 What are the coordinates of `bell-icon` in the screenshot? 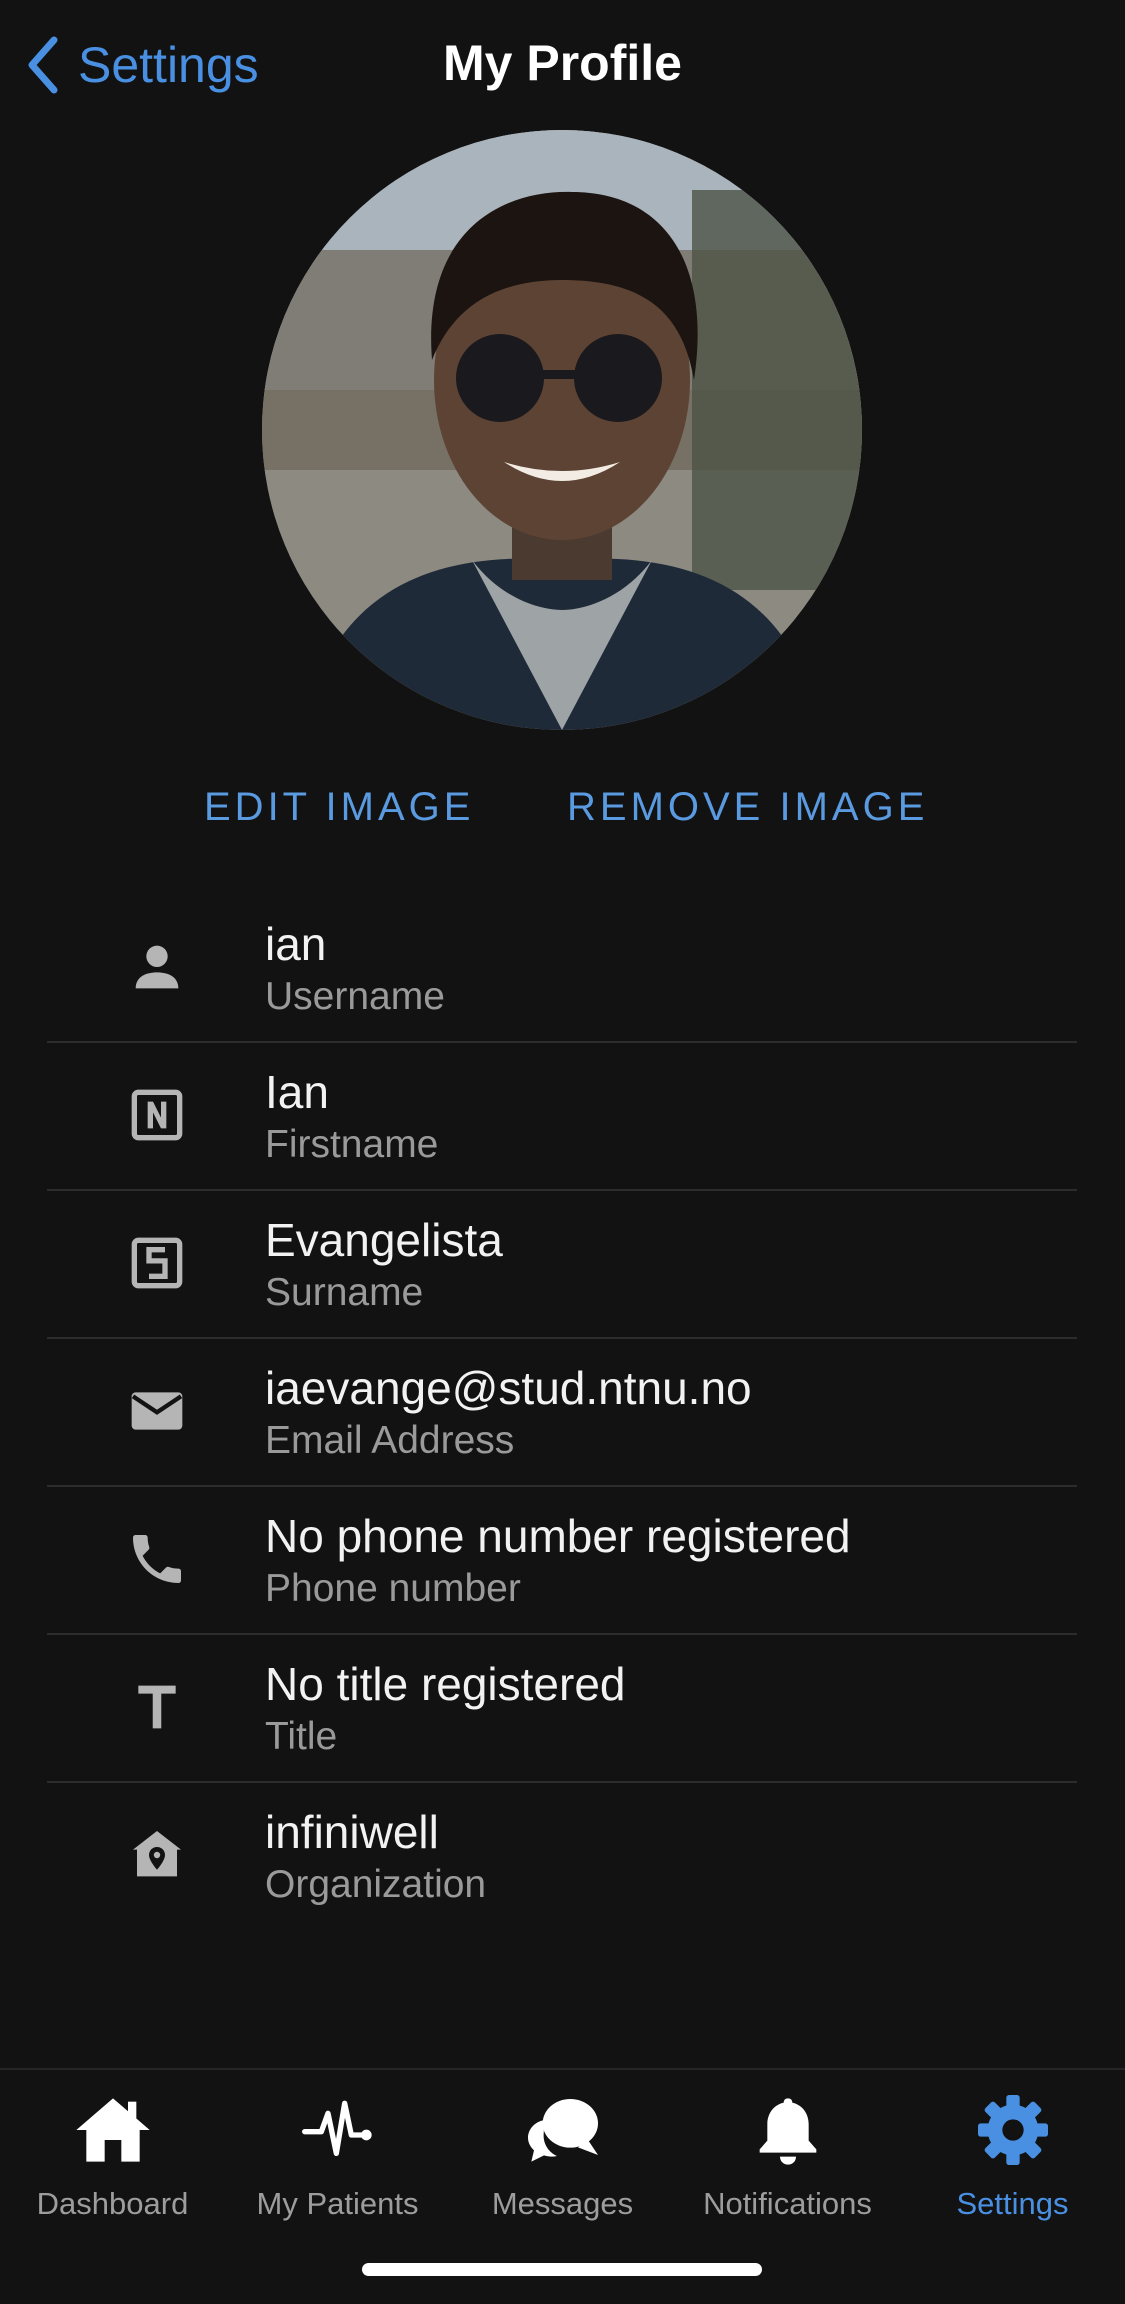 It's located at (787, 2131).